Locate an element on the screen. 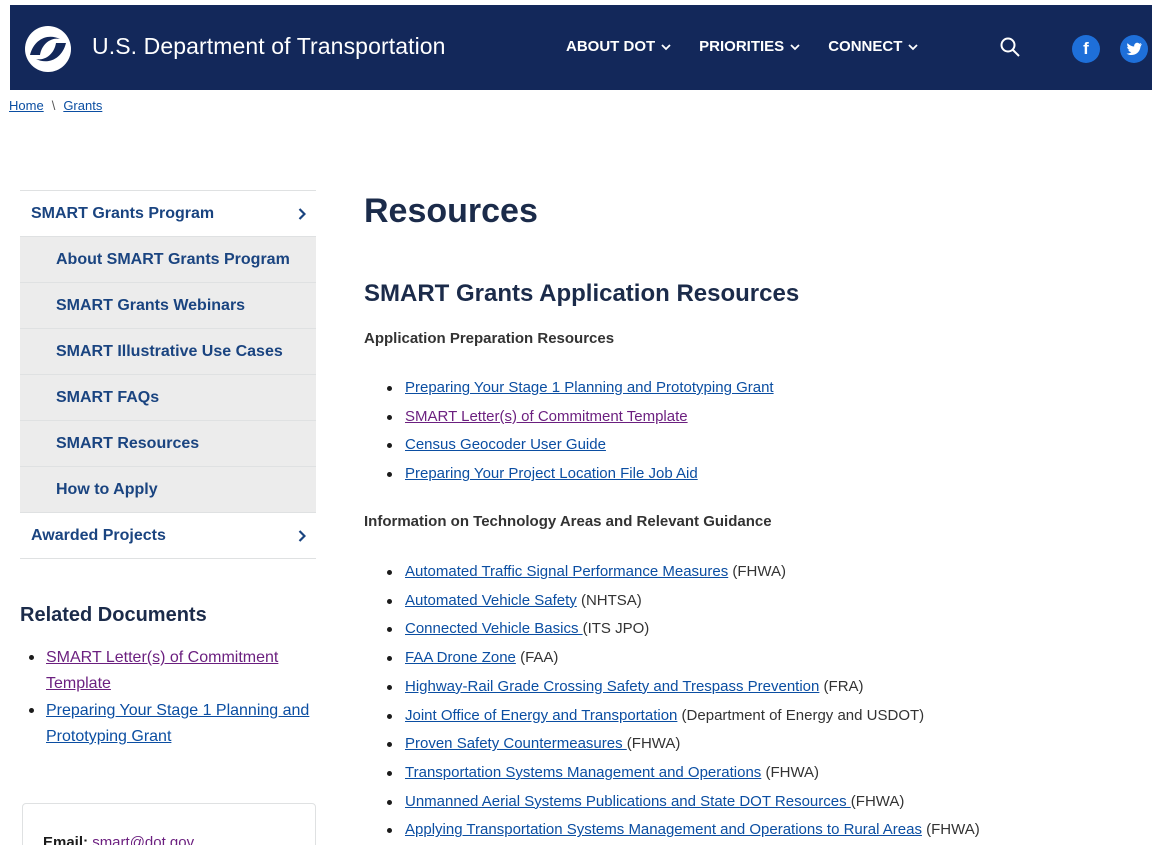 The image size is (1152, 845). nav-priorities-label: PRIORITIES is located at coordinates (742, 46).